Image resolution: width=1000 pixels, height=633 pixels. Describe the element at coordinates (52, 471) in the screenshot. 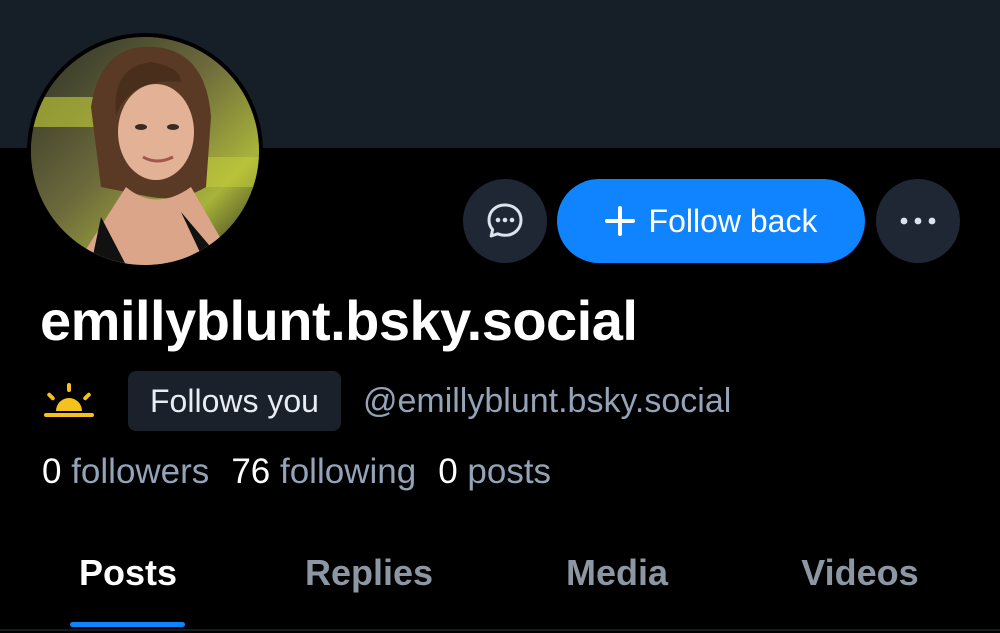

I see `followers-count: 0` at that location.